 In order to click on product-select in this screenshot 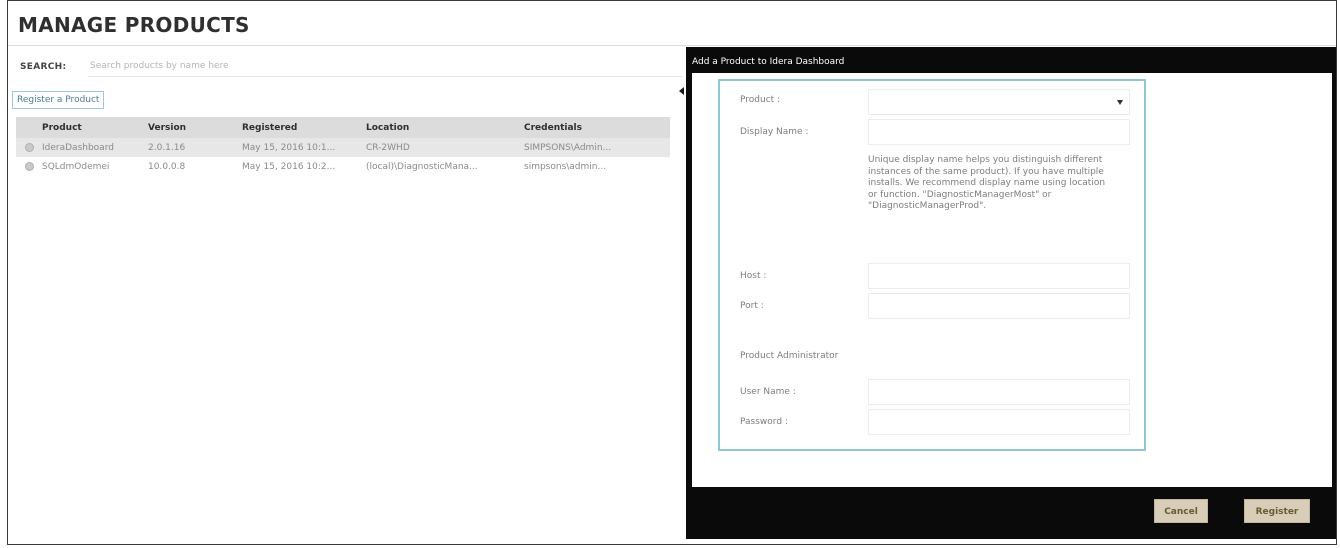, I will do `click(999, 102)`.